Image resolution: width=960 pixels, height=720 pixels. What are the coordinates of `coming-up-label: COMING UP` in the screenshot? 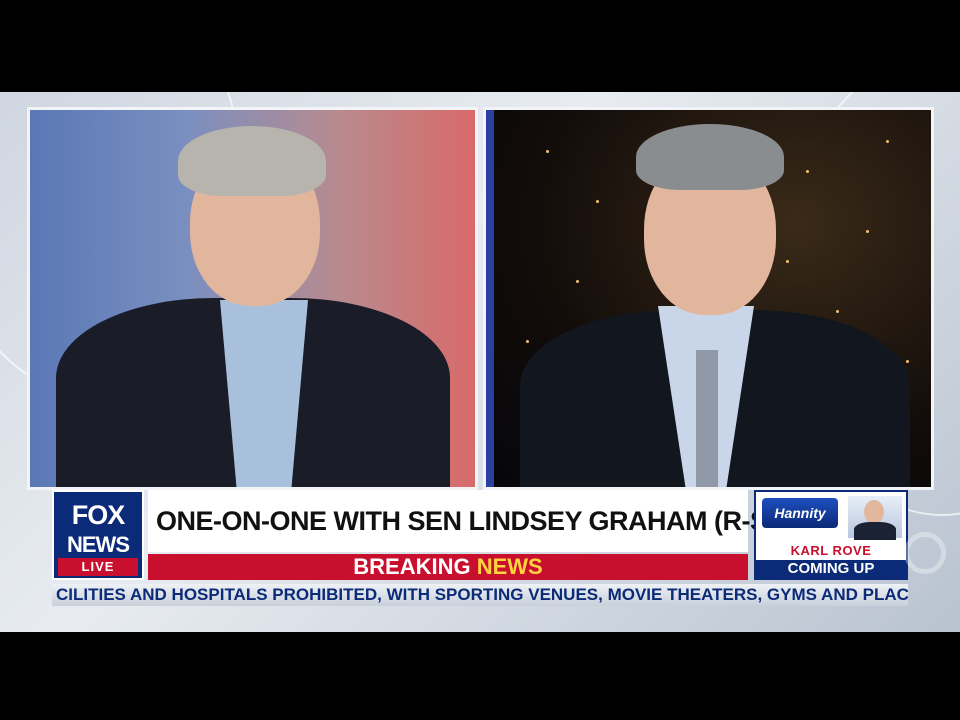 It's located at (831, 569).